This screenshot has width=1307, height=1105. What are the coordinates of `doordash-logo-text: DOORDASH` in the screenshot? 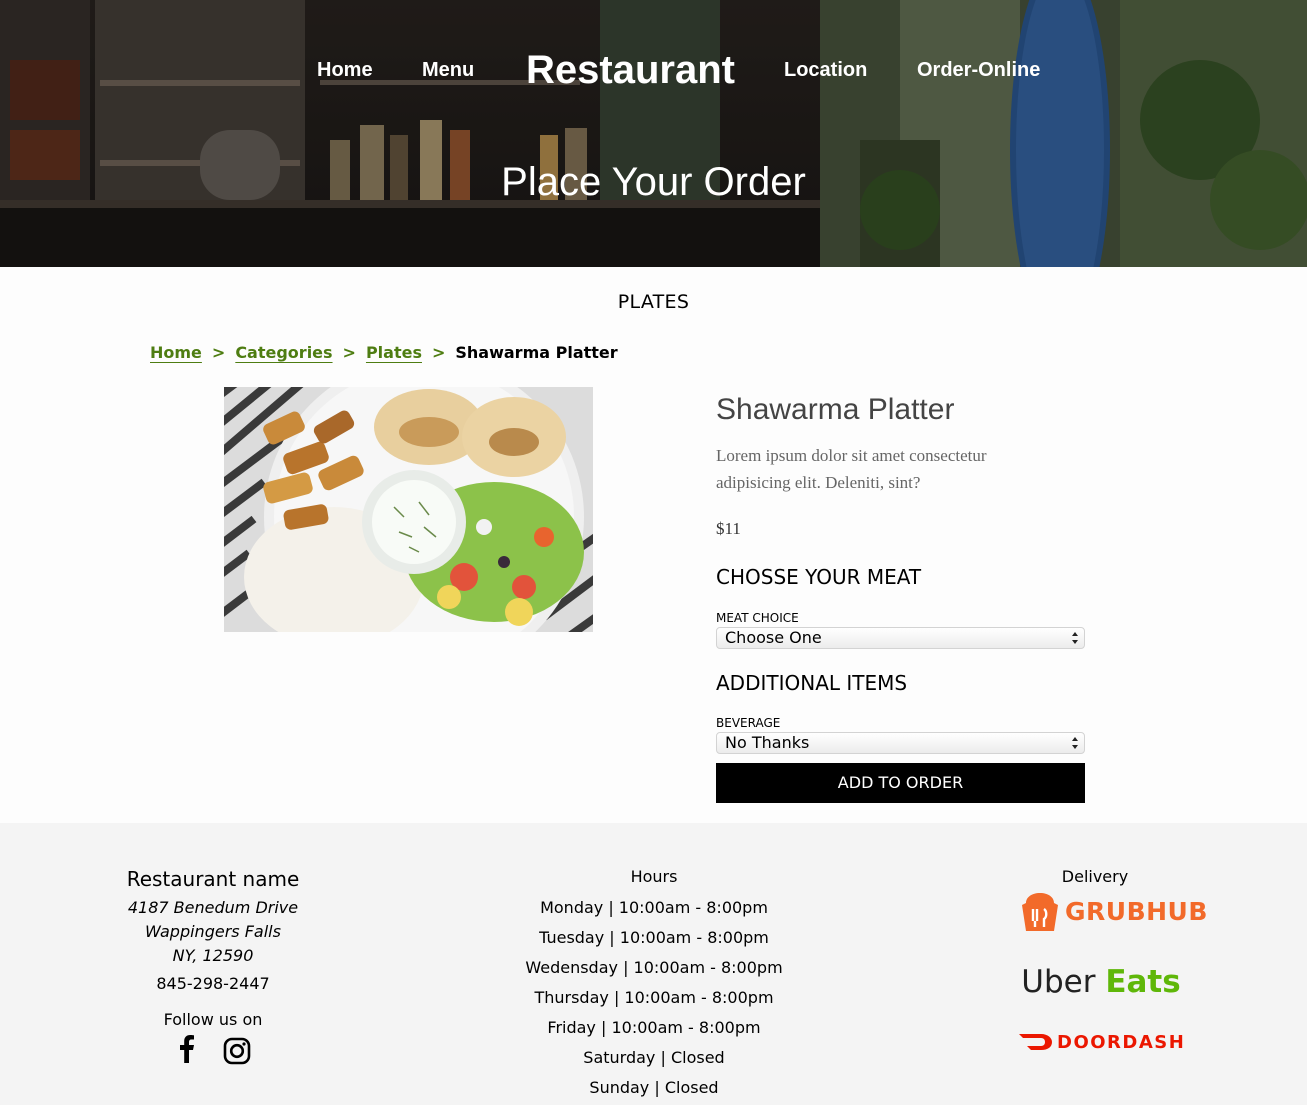 It's located at (1121, 1042).